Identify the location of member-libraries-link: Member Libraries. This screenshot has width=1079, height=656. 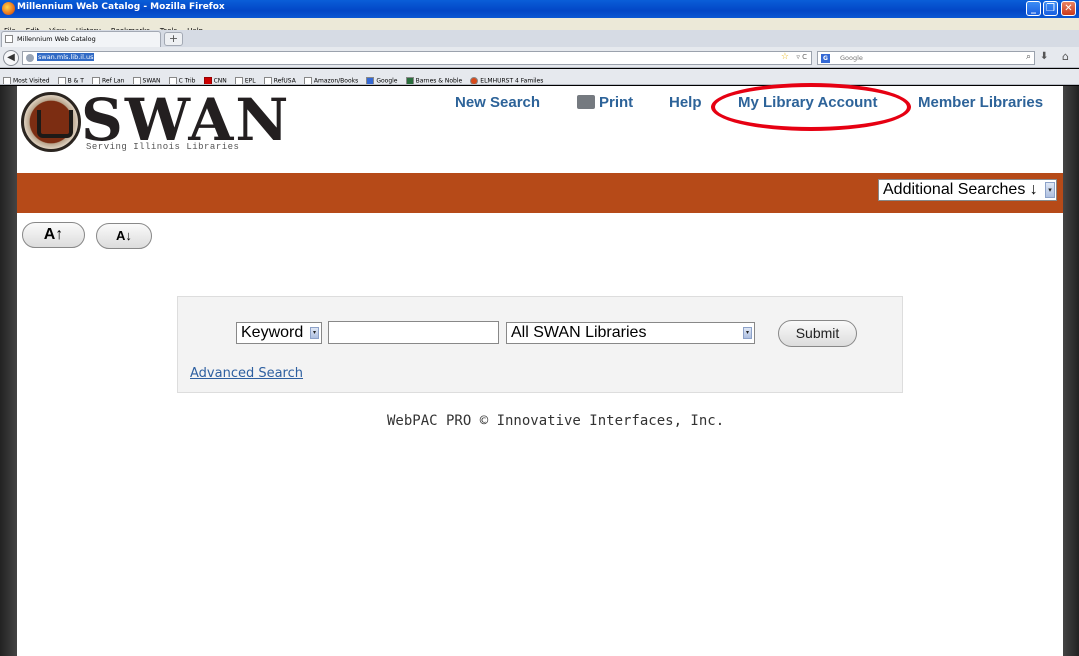
(980, 102).